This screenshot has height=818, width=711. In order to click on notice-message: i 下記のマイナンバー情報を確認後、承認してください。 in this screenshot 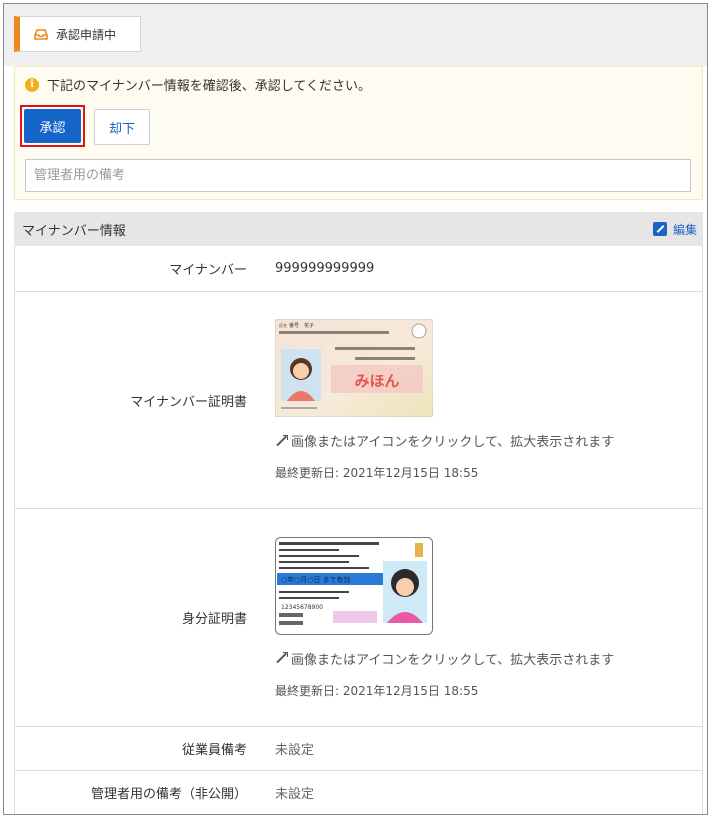, I will do `click(198, 84)`.